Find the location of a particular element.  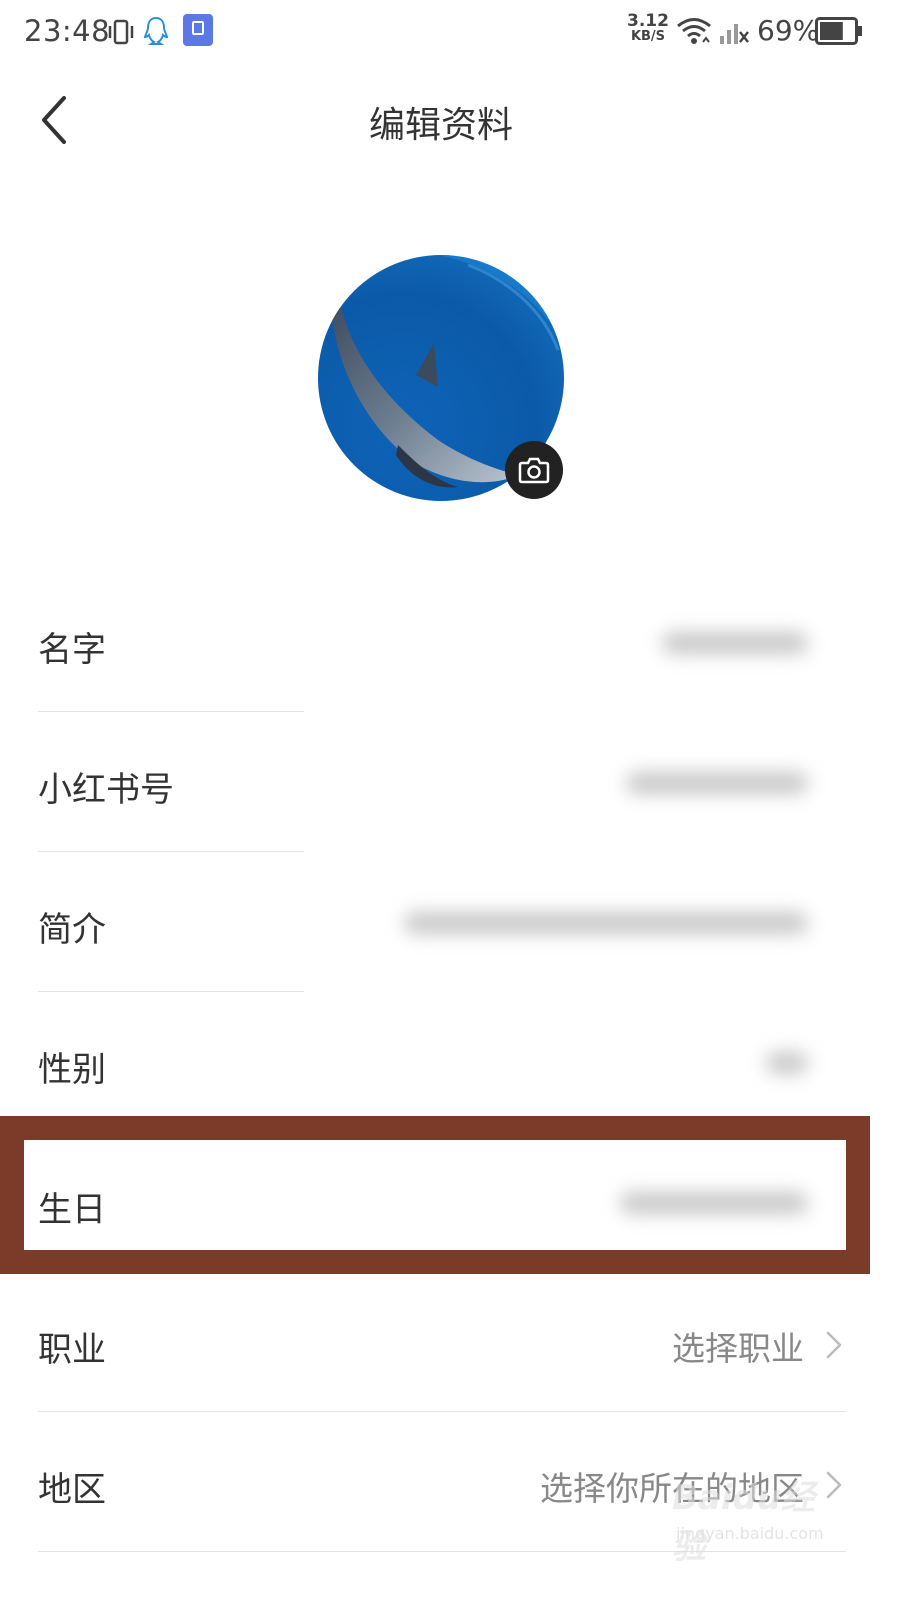

occupation-value: 选择职业 is located at coordinates (738, 1348).